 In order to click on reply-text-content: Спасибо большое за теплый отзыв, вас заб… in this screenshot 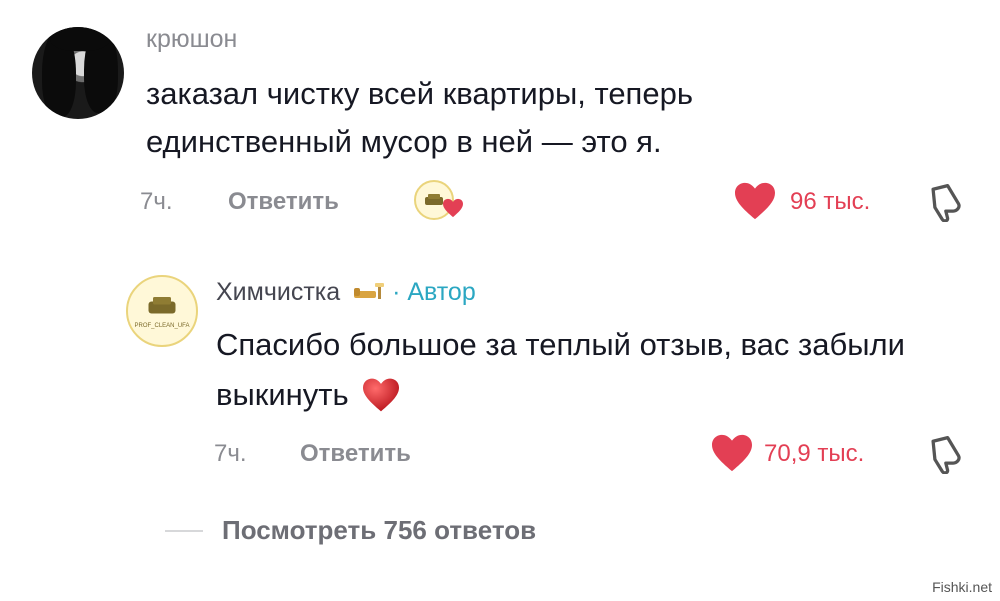, I will do `click(560, 369)`.